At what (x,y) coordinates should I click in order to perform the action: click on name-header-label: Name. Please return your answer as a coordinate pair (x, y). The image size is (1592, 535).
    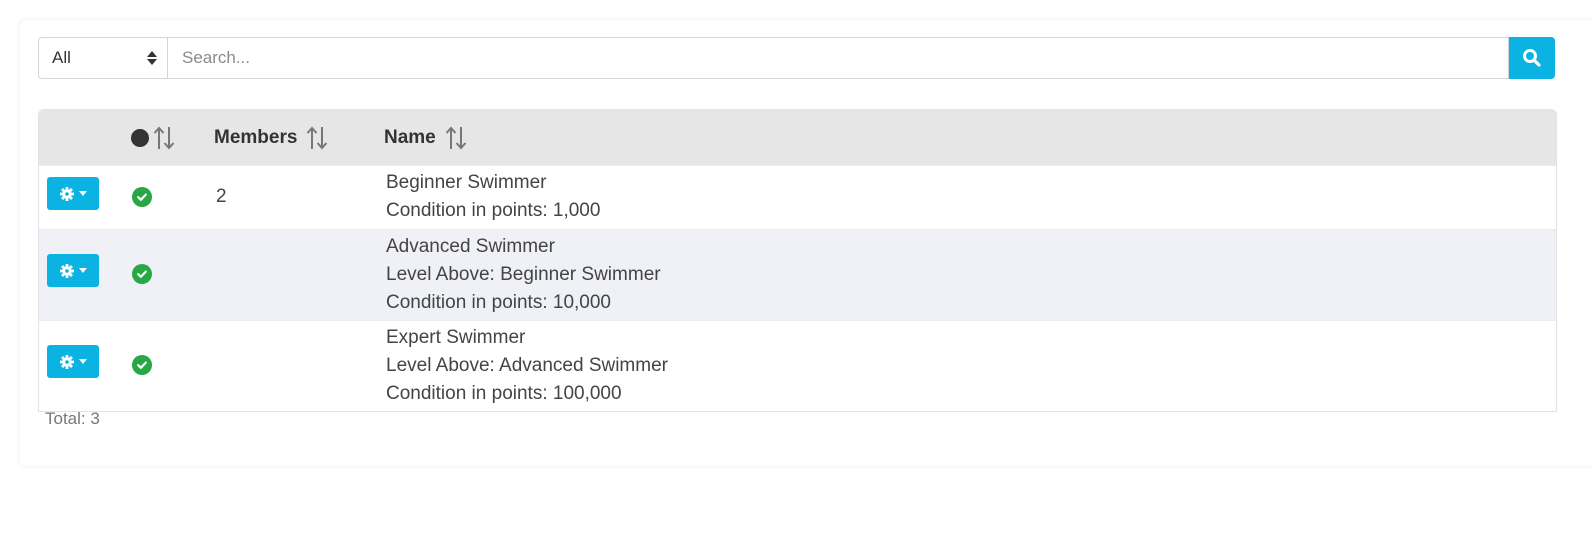
    Looking at the image, I should click on (410, 137).